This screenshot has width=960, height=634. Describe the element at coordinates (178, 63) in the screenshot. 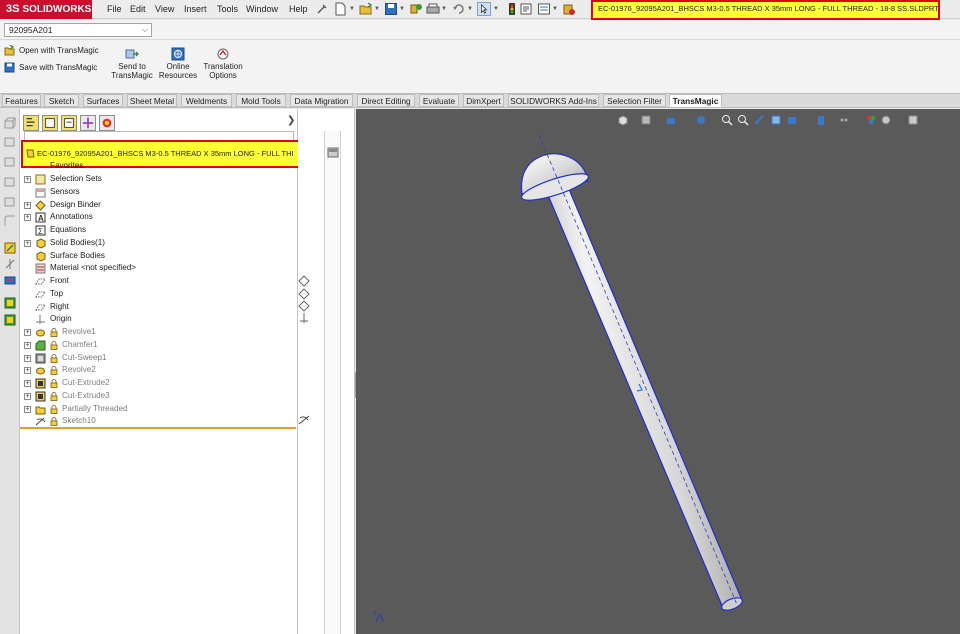

I see `online-resources-button: Online Resources` at that location.